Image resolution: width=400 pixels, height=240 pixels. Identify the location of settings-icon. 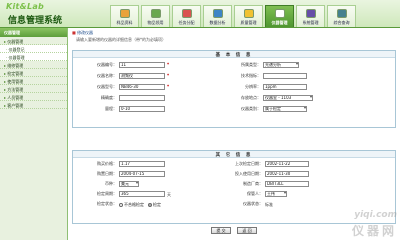
(310, 13).